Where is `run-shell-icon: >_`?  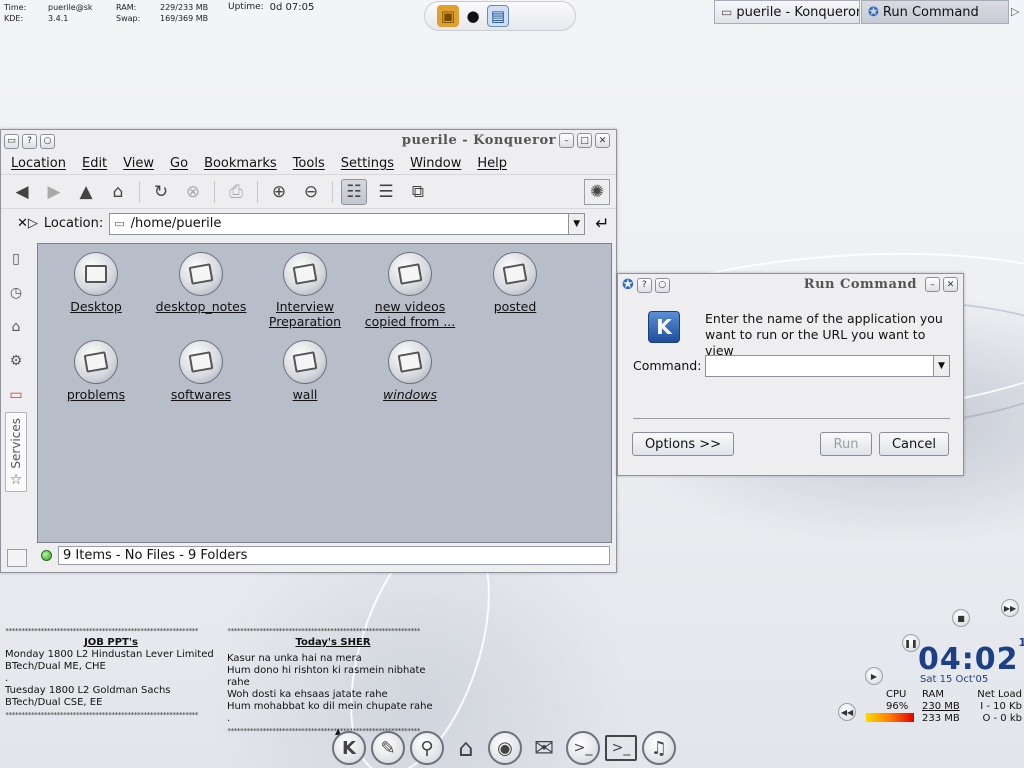 run-shell-icon: >_ is located at coordinates (583, 748).